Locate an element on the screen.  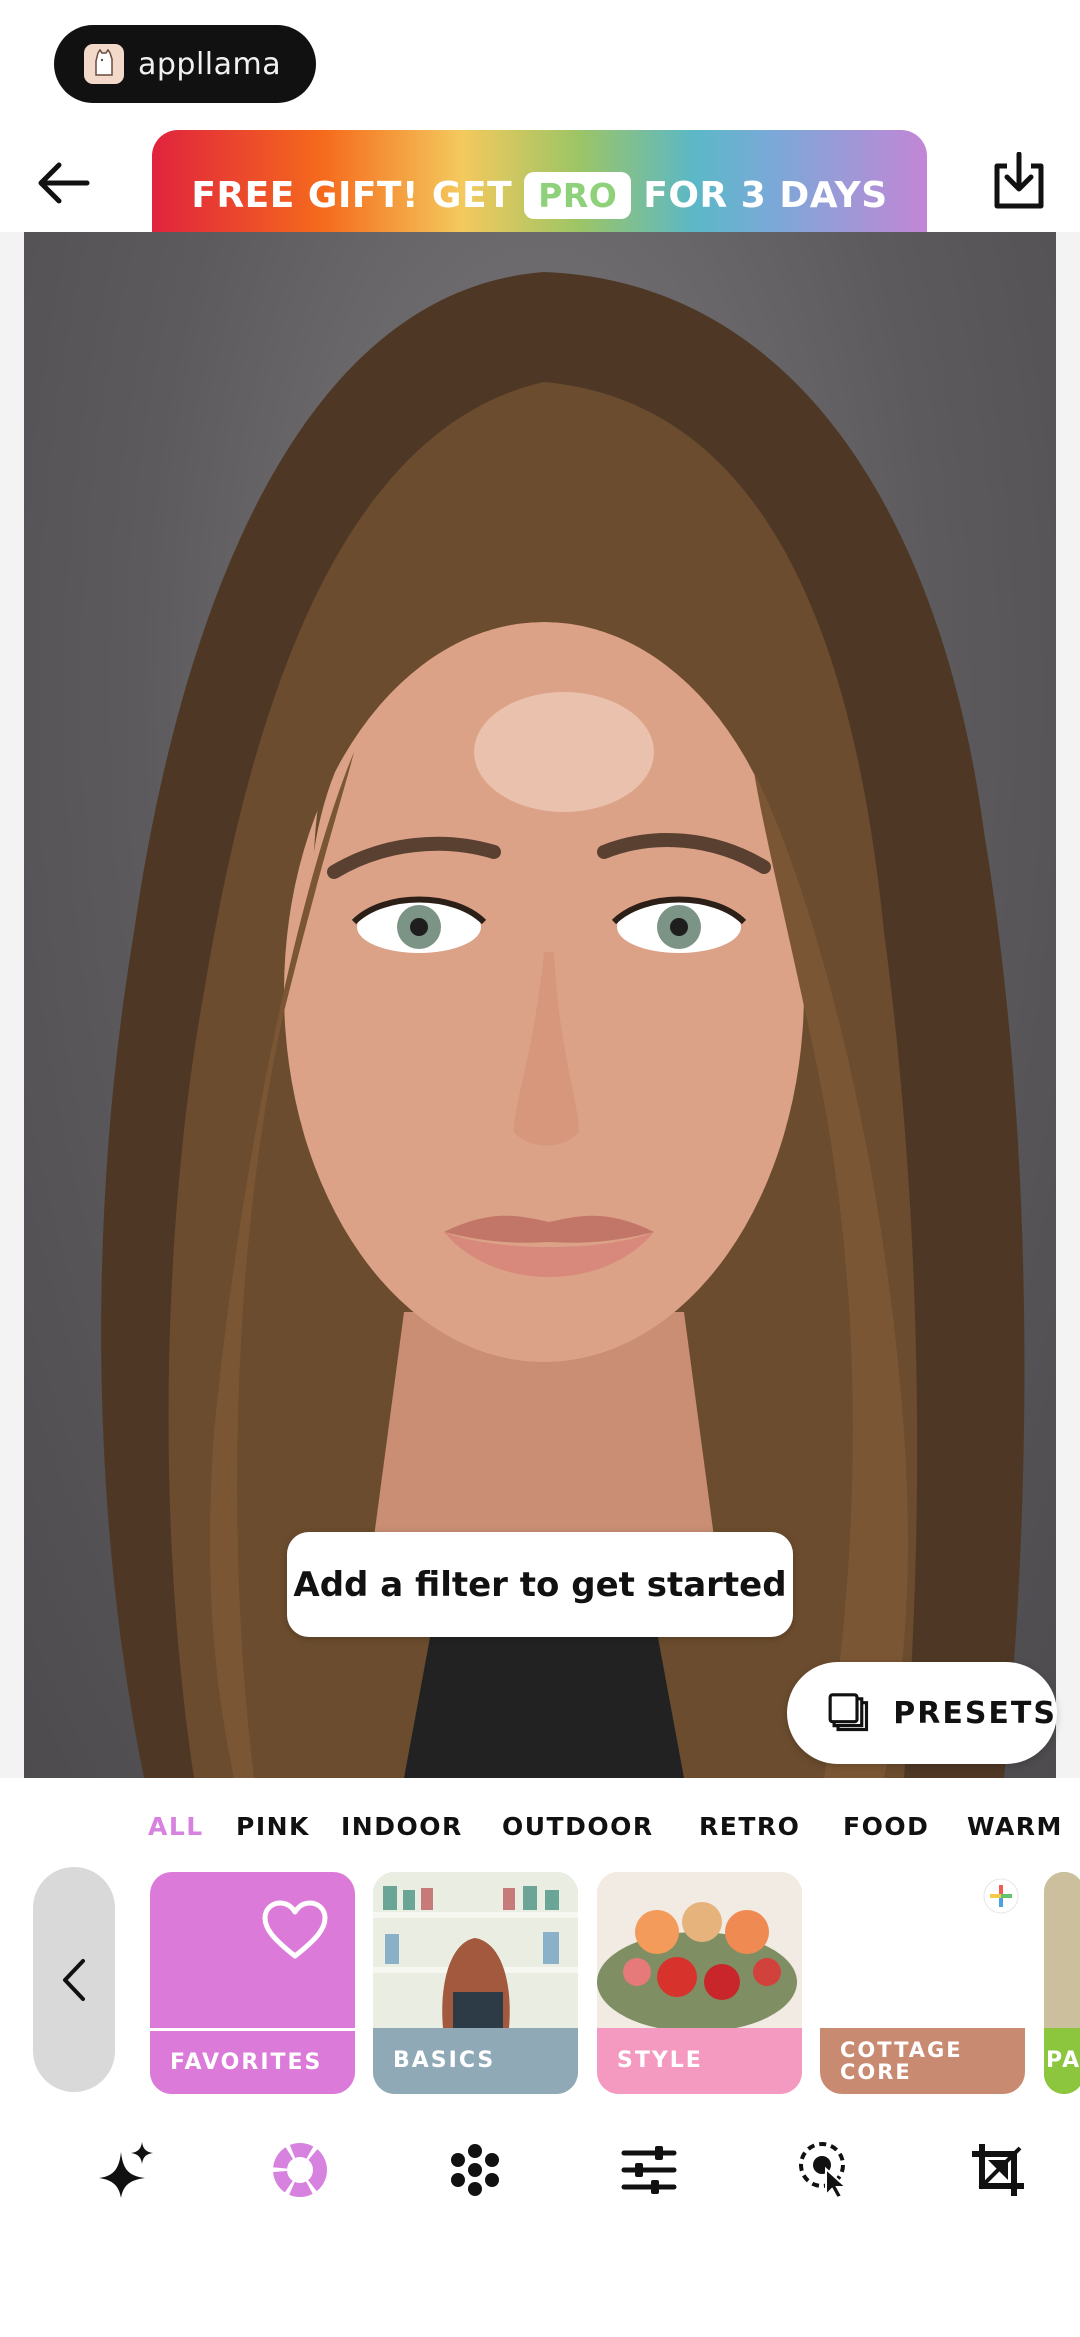
presets-button: PRESETS is located at coordinates (922, 1713).